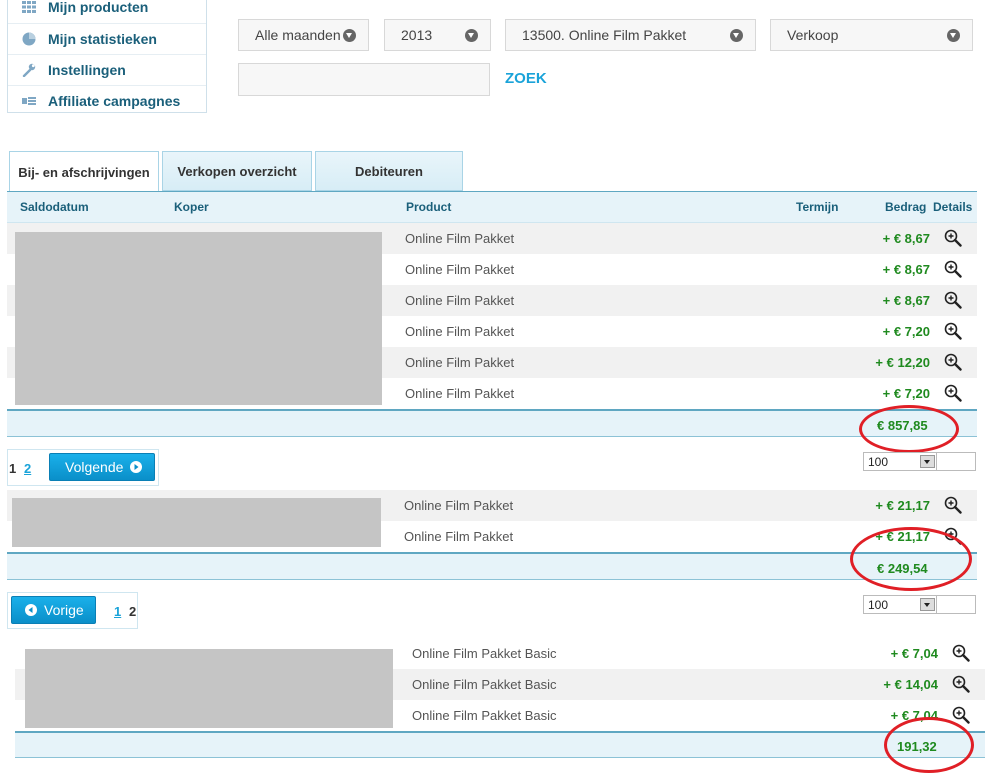 Image resolution: width=988 pixels, height=773 pixels. I want to click on page-link-2: 2, so click(27, 468).